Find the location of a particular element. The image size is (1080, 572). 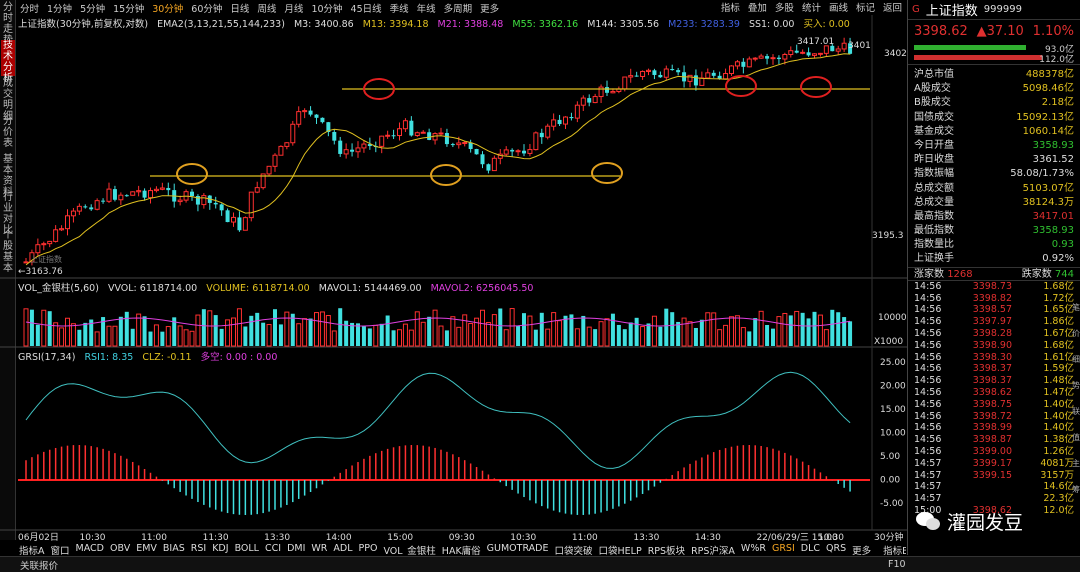

indicator-tab: RPS板块 is located at coordinates (666, 549).